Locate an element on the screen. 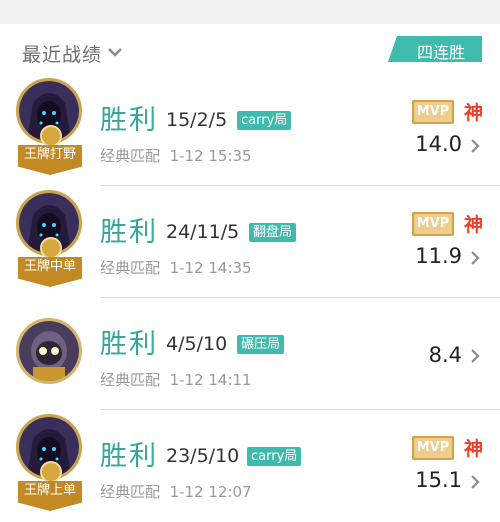 The image size is (500, 522). match-time: 1-12 12:07 is located at coordinates (210, 492).